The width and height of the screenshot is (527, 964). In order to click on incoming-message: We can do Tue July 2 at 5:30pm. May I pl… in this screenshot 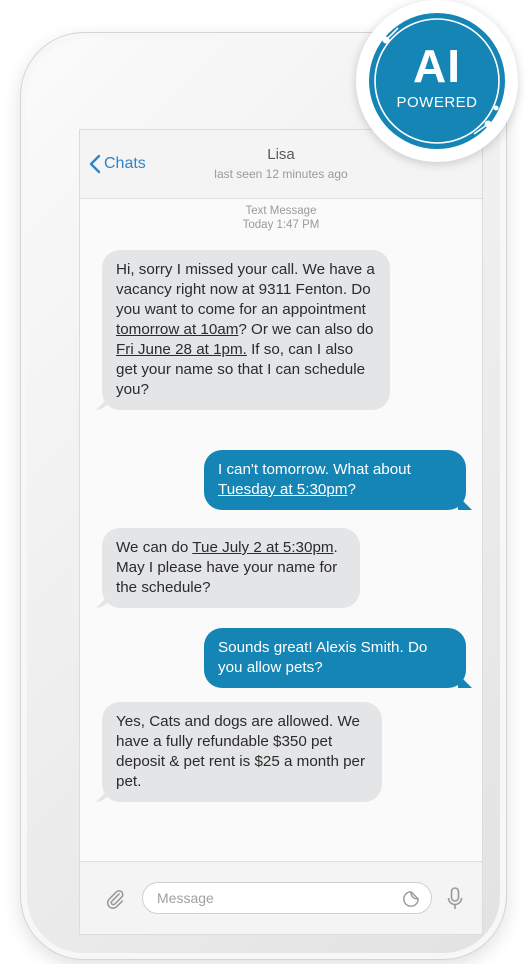, I will do `click(228, 568)`.